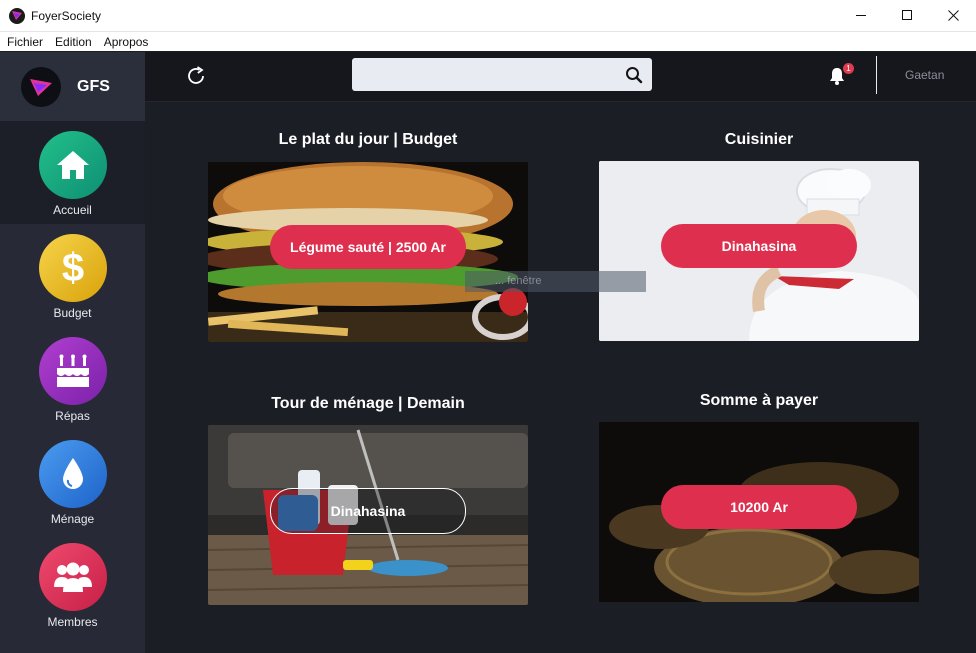 This screenshot has width=976, height=653. I want to click on card-title-cook: Cuisinier, so click(759, 139).